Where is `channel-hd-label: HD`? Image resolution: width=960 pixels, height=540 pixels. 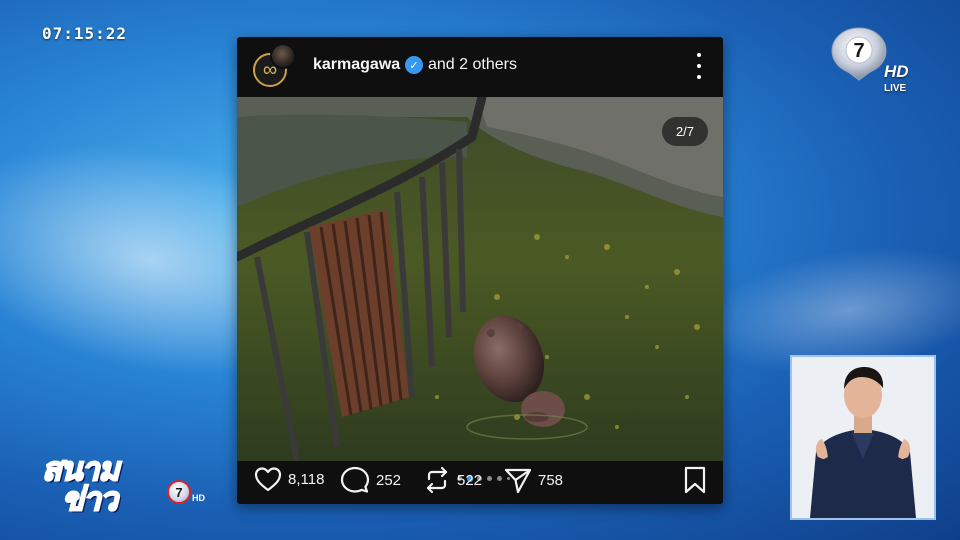
channel-hd-label: HD is located at coordinates (896, 71).